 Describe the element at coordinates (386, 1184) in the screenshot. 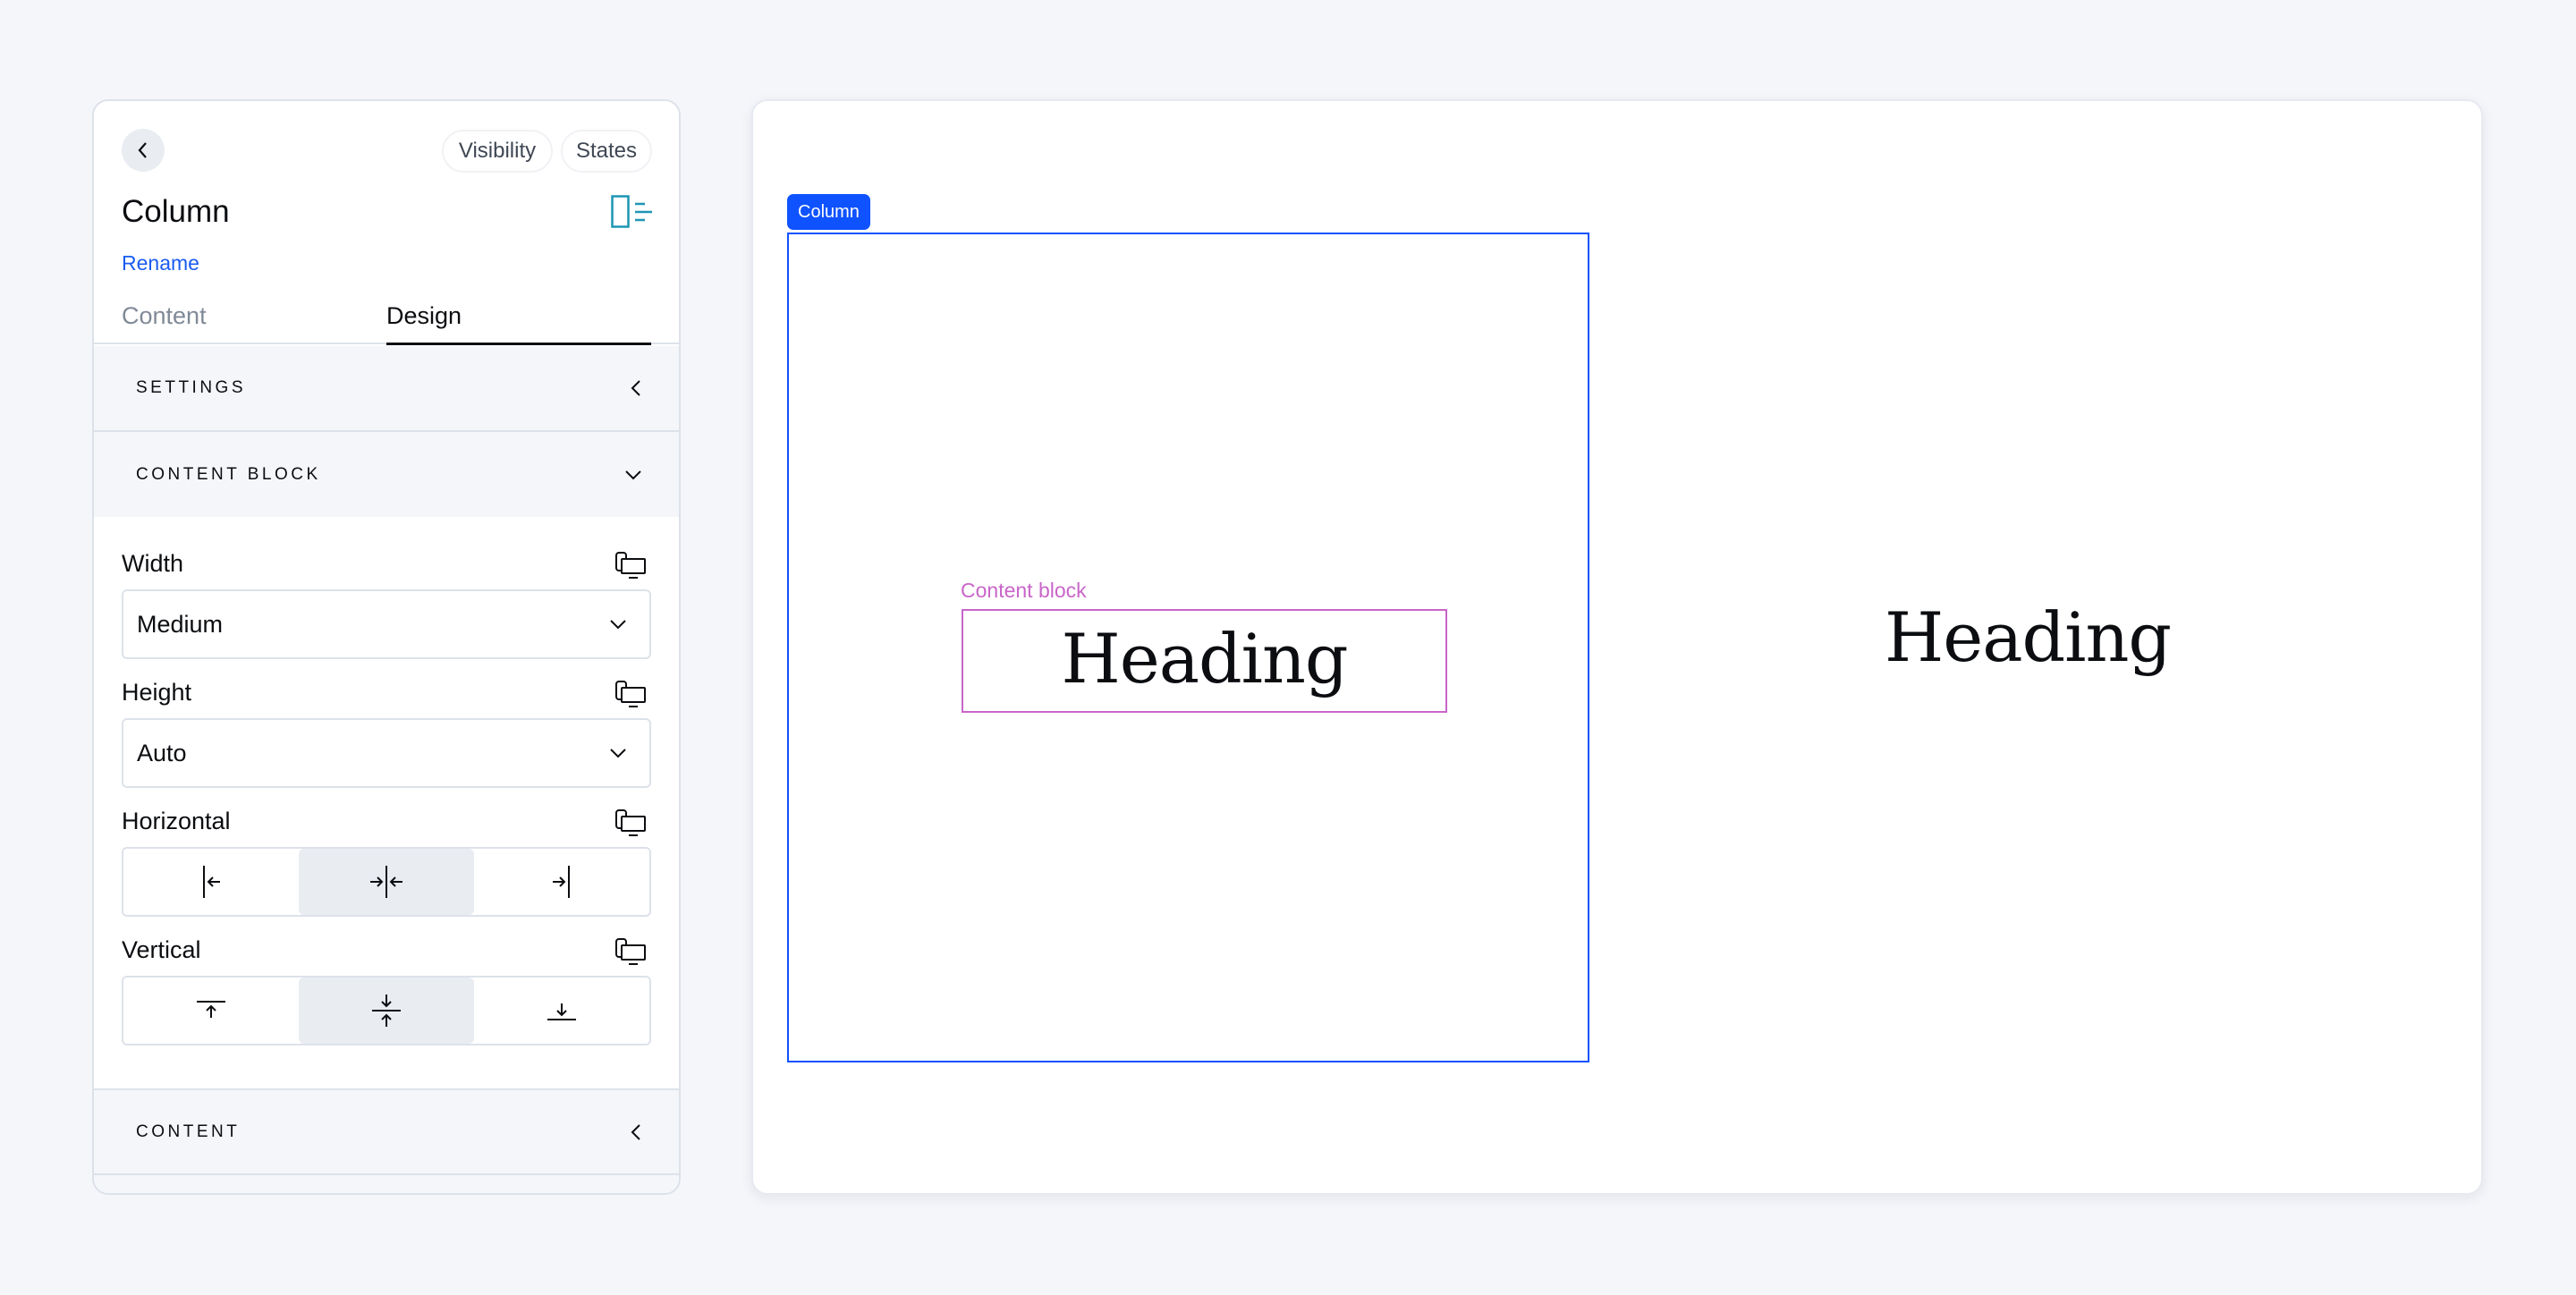

I see `panel-footer-spacer` at that location.